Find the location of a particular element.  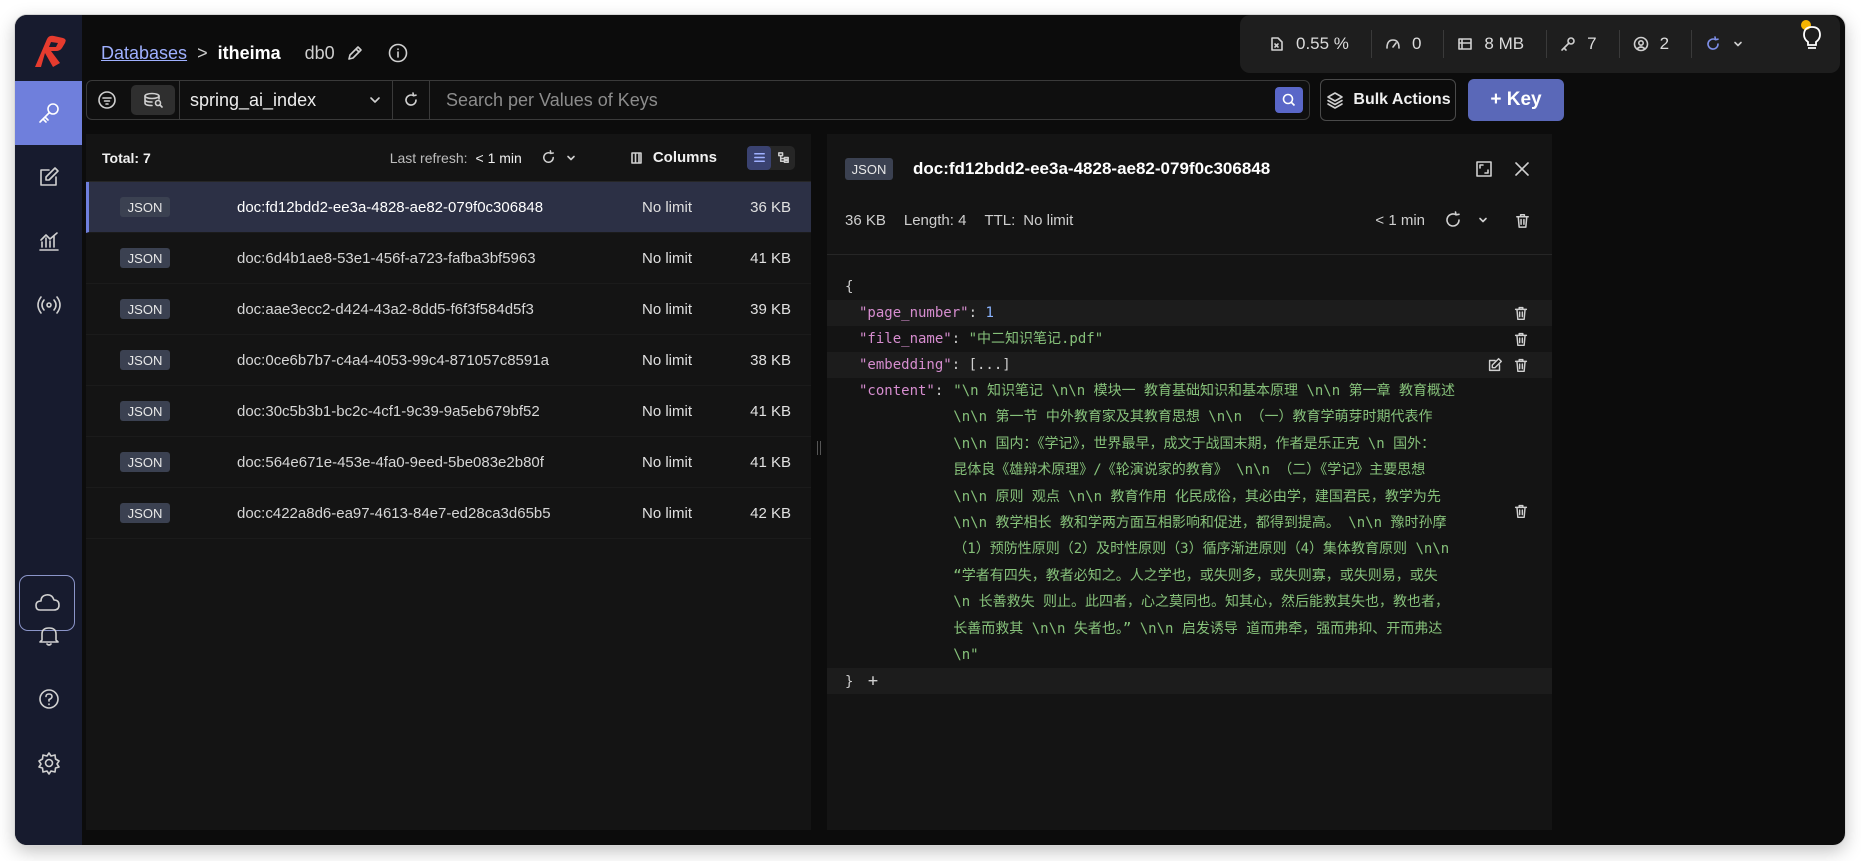

memory-icon is located at coordinates (1465, 44).